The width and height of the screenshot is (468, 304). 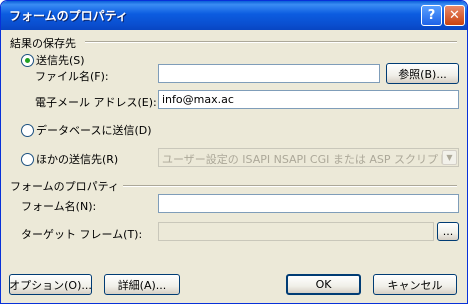 What do you see at coordinates (27, 60) in the screenshot?
I see `radio-selected-icon` at bounding box center [27, 60].